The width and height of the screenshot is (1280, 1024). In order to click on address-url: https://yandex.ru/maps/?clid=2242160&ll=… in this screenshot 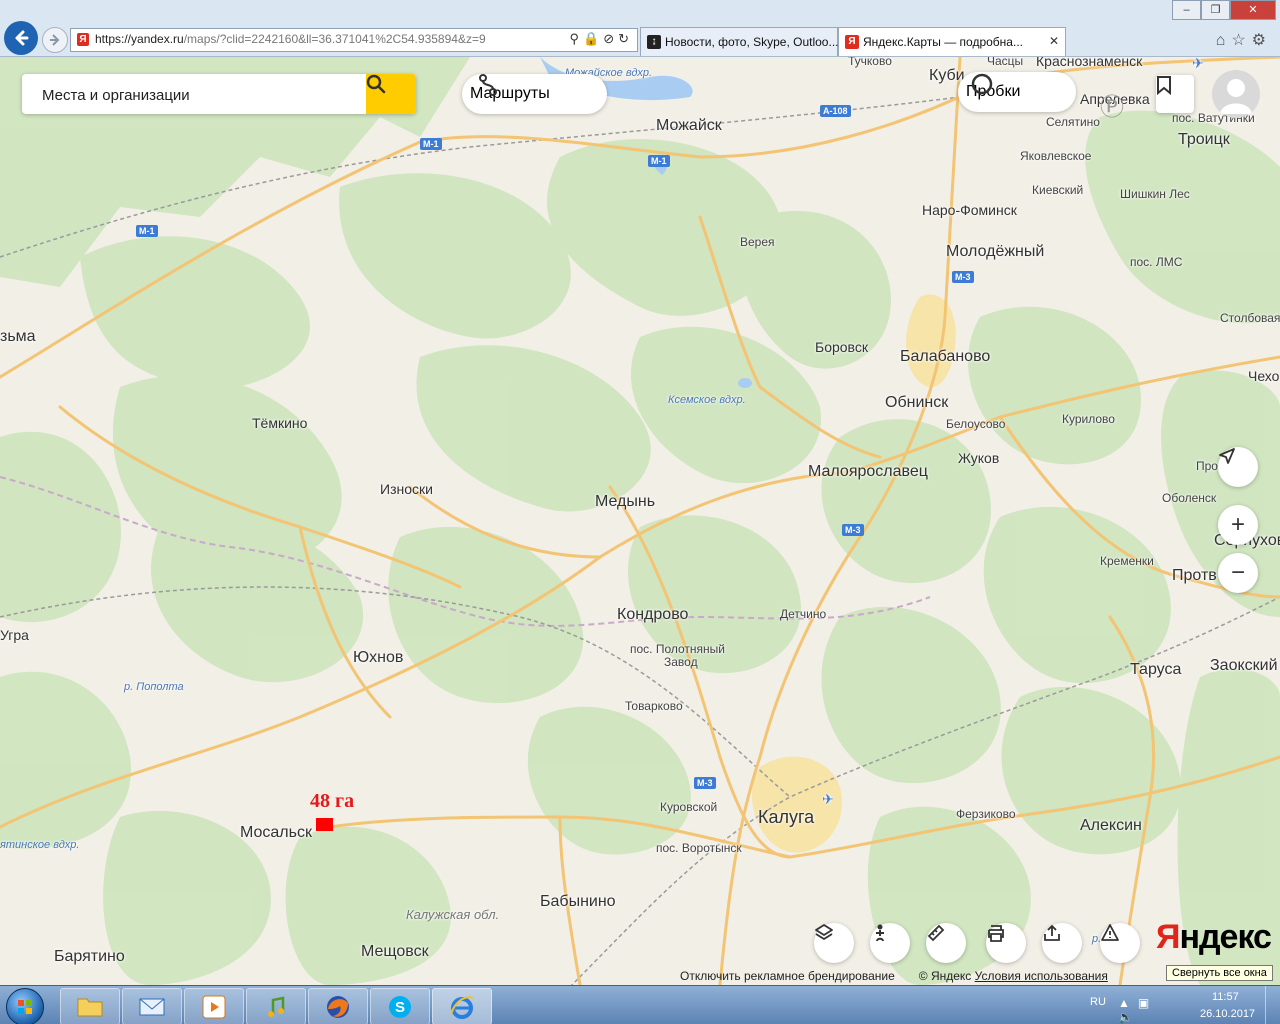, I will do `click(290, 39)`.